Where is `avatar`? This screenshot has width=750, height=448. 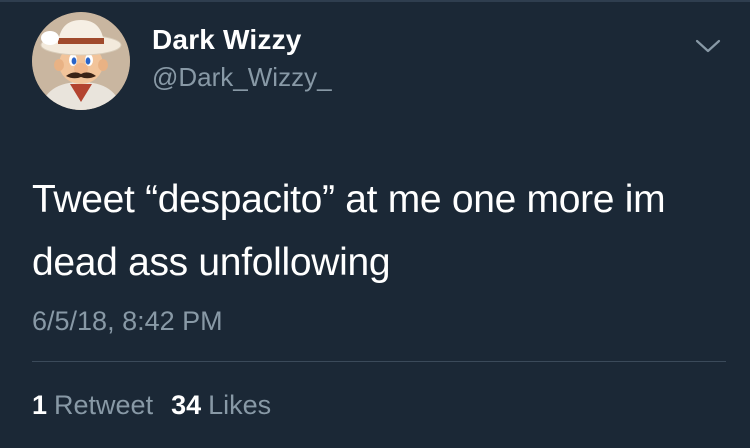
avatar is located at coordinates (81, 61).